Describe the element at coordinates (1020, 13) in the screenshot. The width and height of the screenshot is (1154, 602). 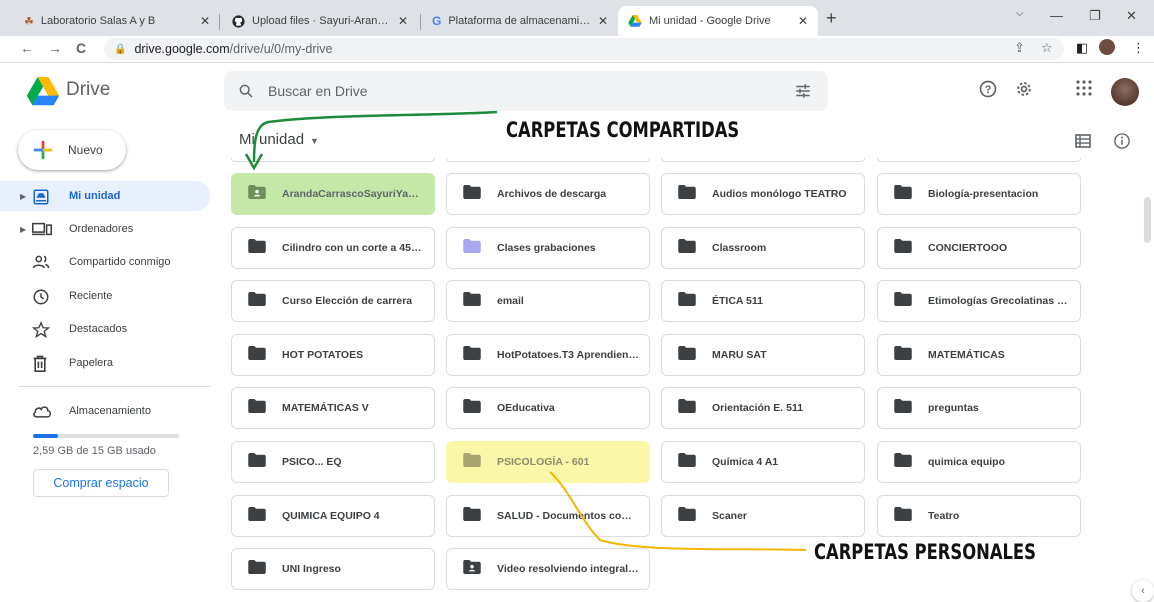
I see `tab-search-icon: ⌵` at that location.